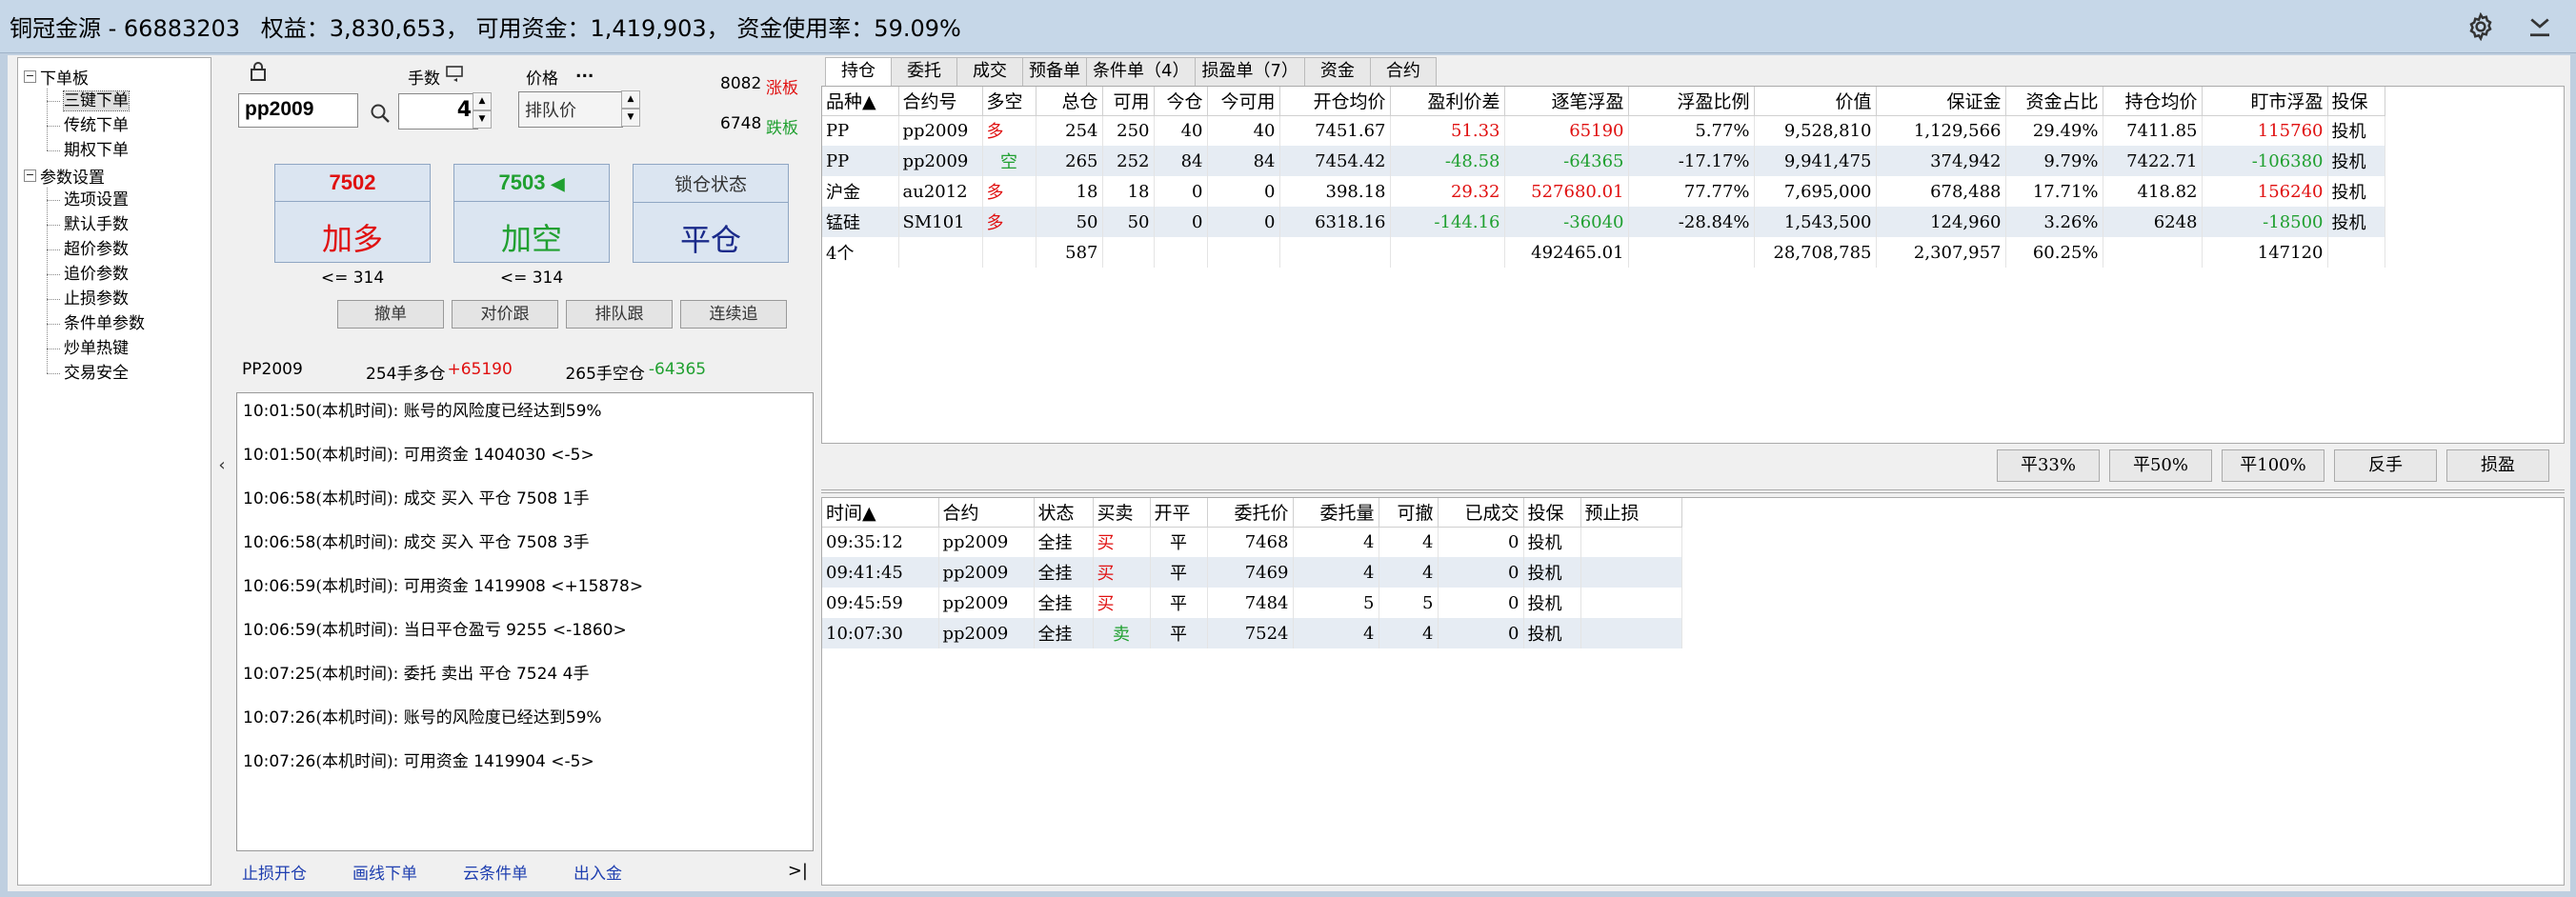  Describe the element at coordinates (2481, 27) in the screenshot. I see `gear-icon` at that location.